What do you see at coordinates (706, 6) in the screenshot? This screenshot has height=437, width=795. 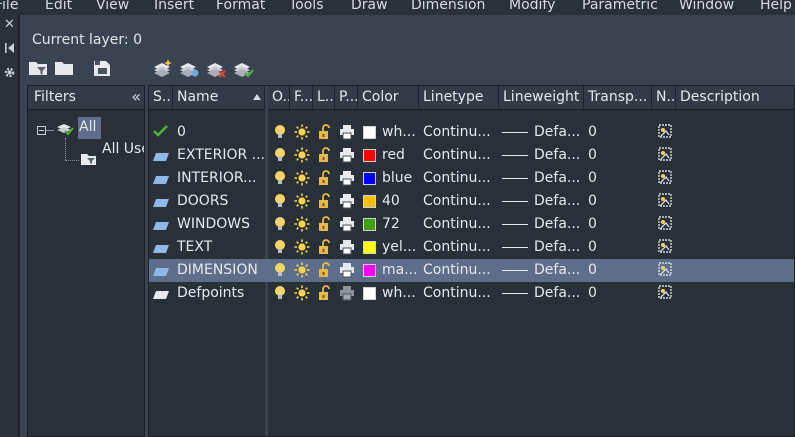 I see `menu-window: Window` at bounding box center [706, 6].